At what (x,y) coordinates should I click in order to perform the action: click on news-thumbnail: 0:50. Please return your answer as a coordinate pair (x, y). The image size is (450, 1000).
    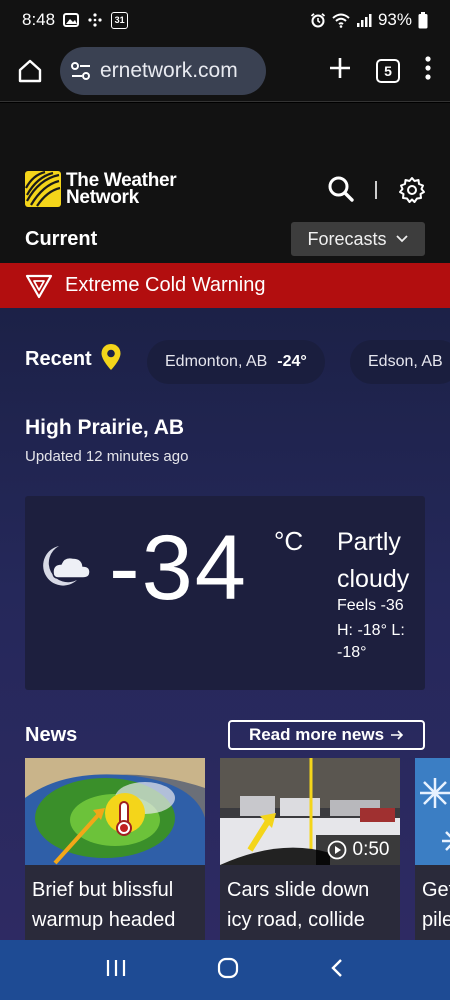
    Looking at the image, I should click on (310, 811).